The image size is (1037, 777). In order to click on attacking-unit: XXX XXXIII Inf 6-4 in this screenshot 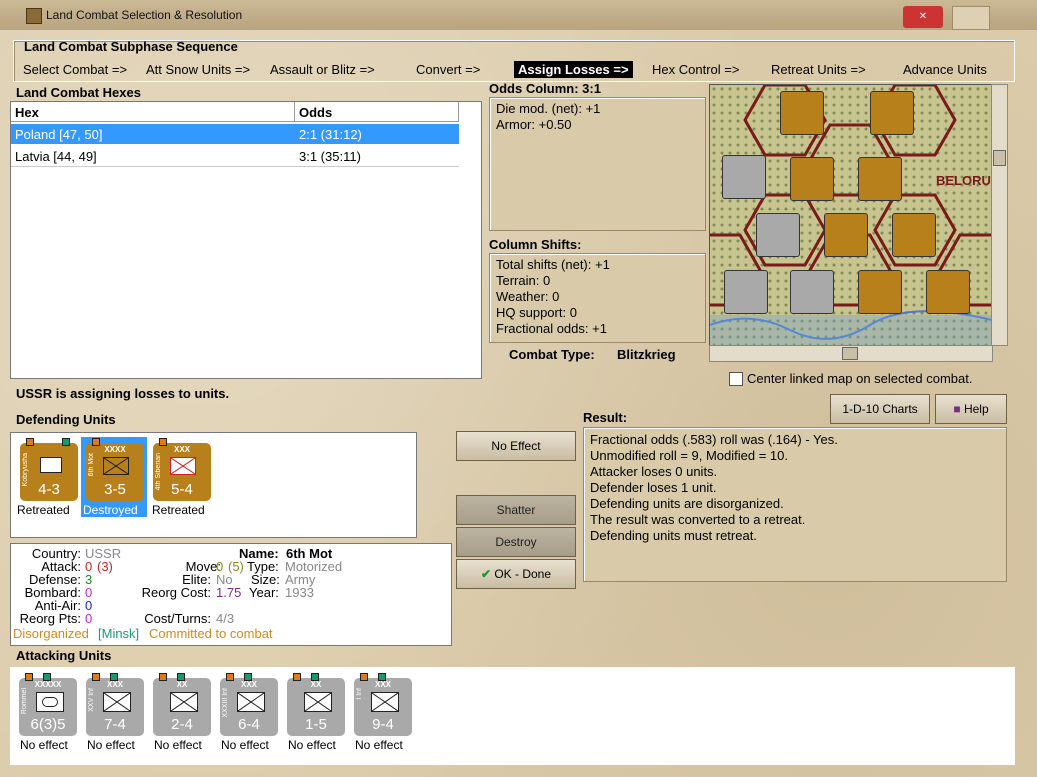, I will do `click(249, 704)`.